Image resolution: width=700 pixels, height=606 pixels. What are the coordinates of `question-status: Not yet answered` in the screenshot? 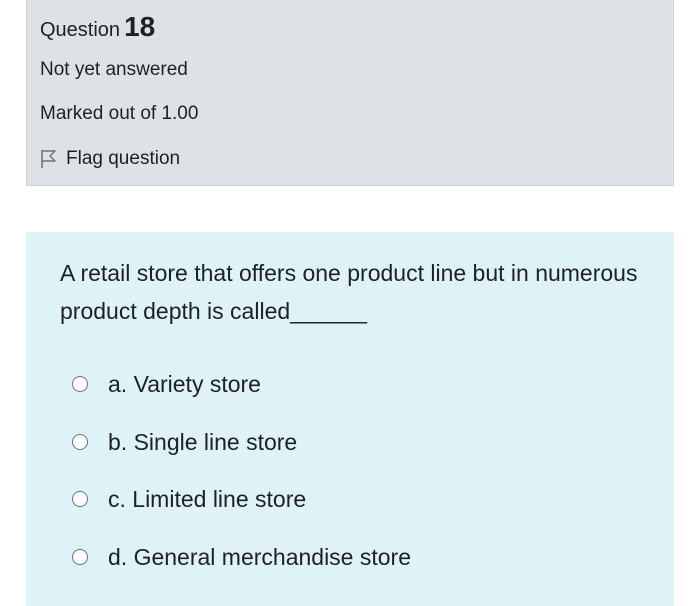 It's located at (114, 69).